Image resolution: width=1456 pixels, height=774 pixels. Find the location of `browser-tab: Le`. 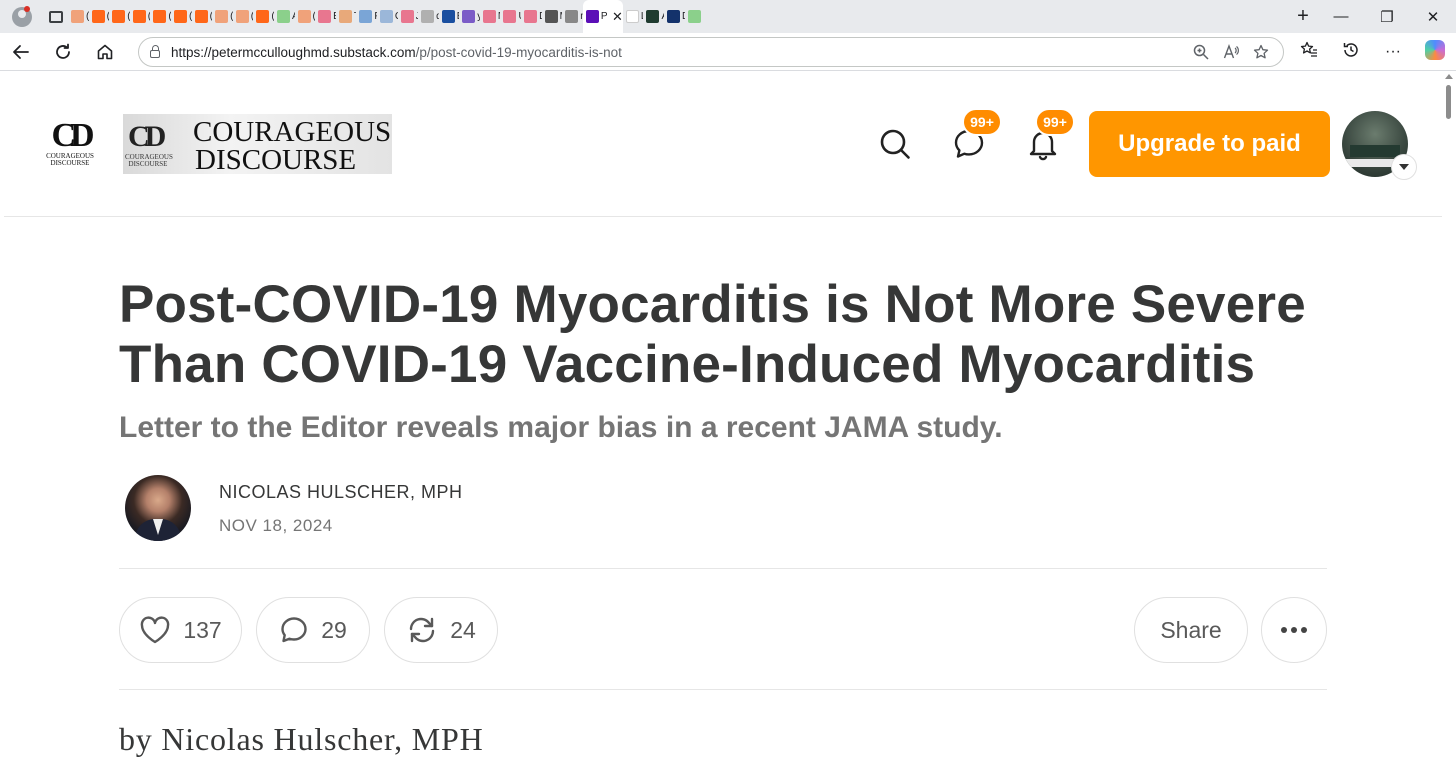

browser-tab: Le is located at coordinates (633, 16).